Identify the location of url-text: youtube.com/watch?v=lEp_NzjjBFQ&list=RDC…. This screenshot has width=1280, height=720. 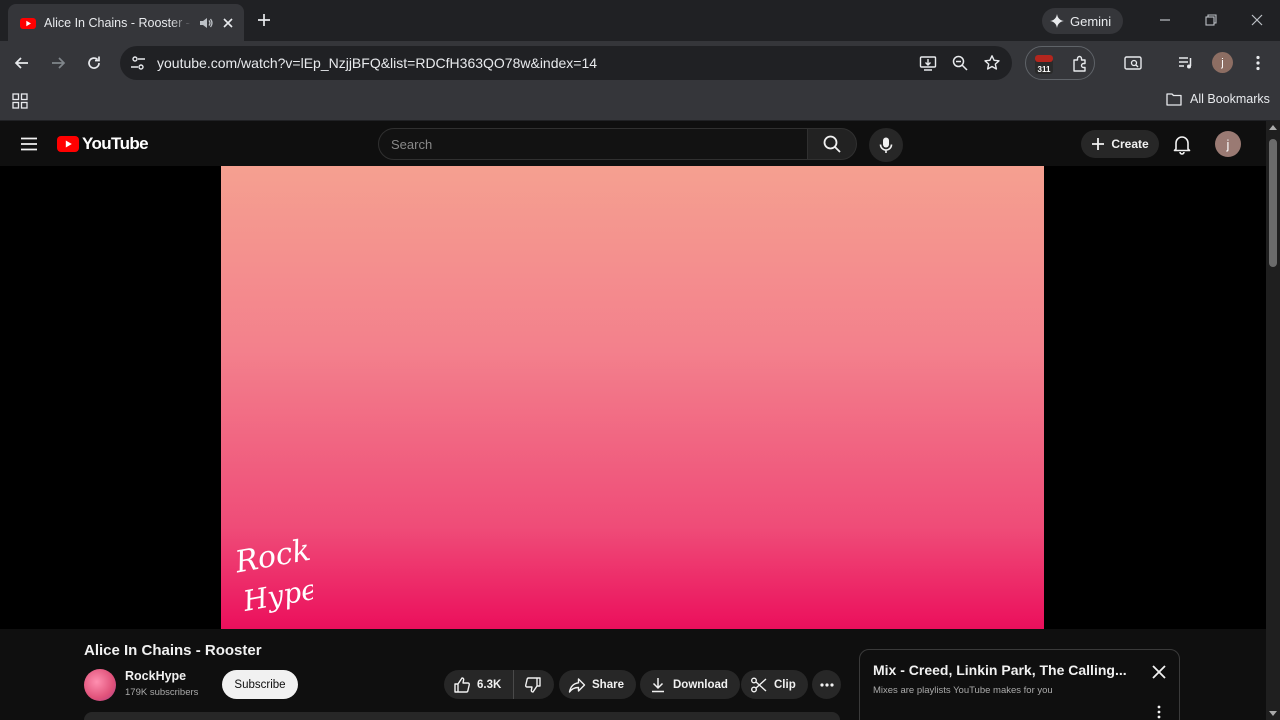
(377, 63).